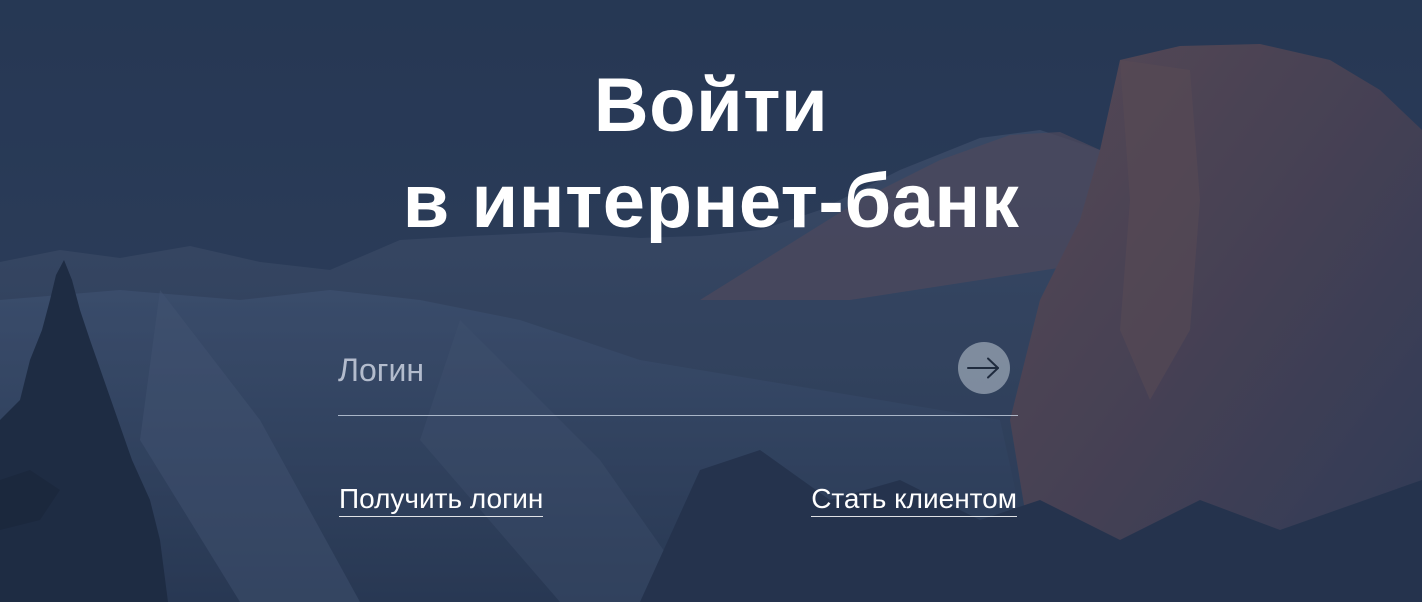 The image size is (1422, 602). Describe the element at coordinates (638, 370) in the screenshot. I see `login-input` at that location.